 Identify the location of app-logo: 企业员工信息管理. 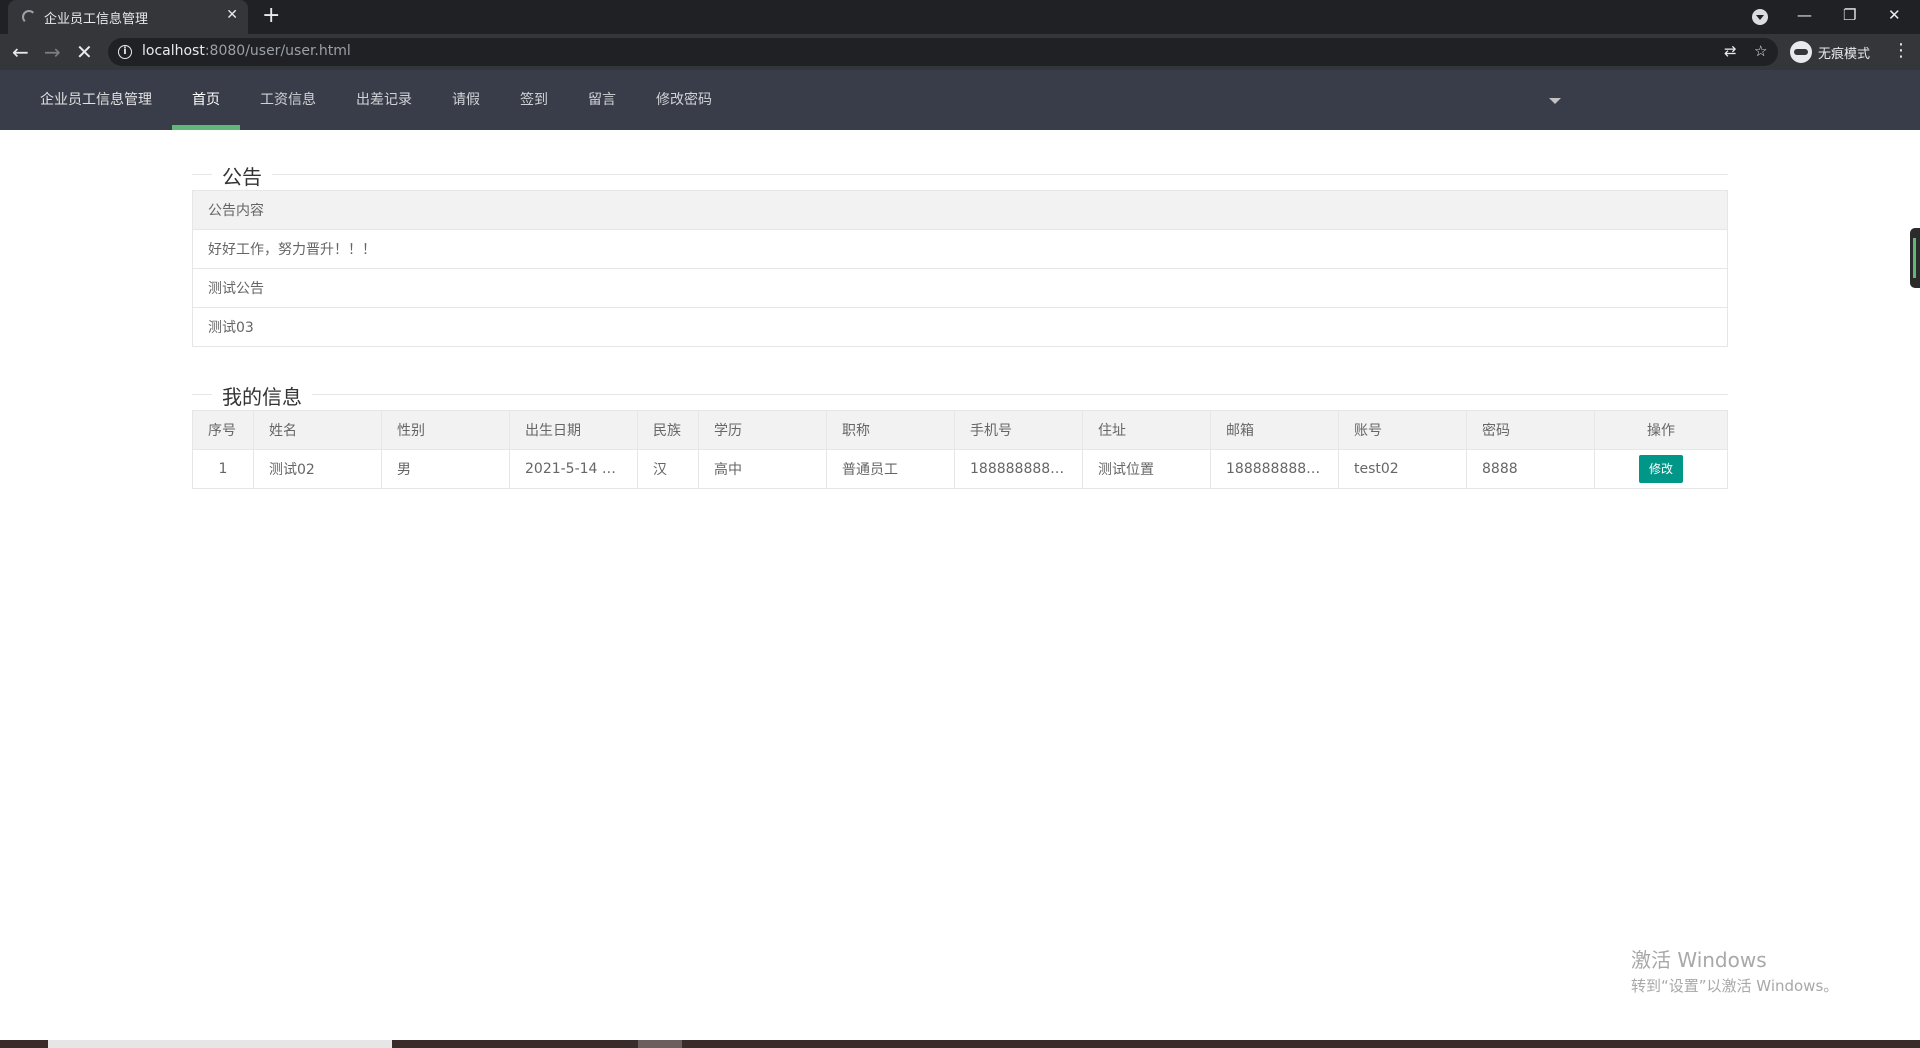
(96, 100).